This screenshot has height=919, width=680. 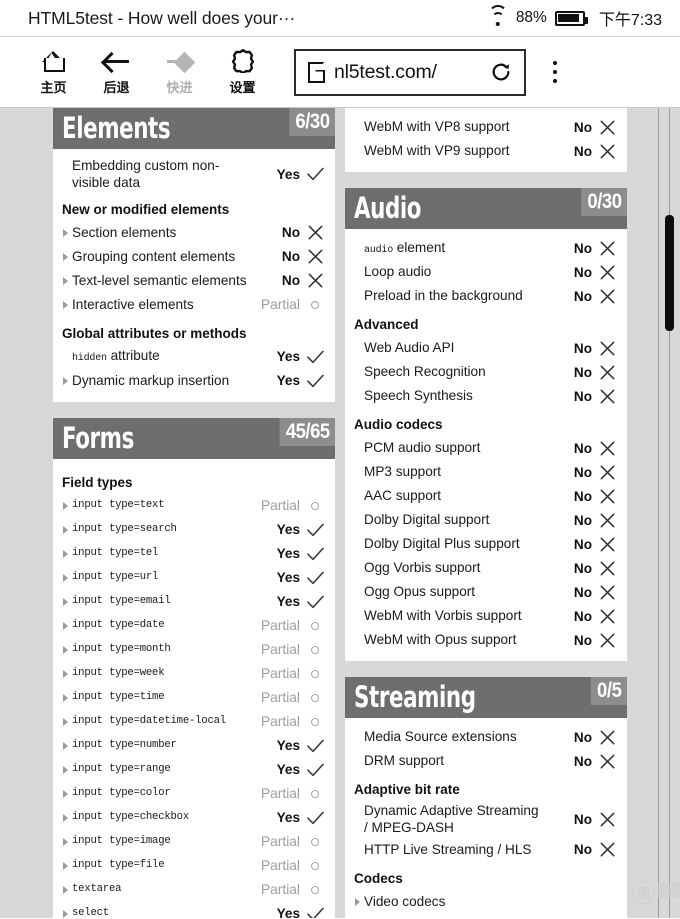 I want to click on feature-row: Loop audio No, so click(x=486, y=272).